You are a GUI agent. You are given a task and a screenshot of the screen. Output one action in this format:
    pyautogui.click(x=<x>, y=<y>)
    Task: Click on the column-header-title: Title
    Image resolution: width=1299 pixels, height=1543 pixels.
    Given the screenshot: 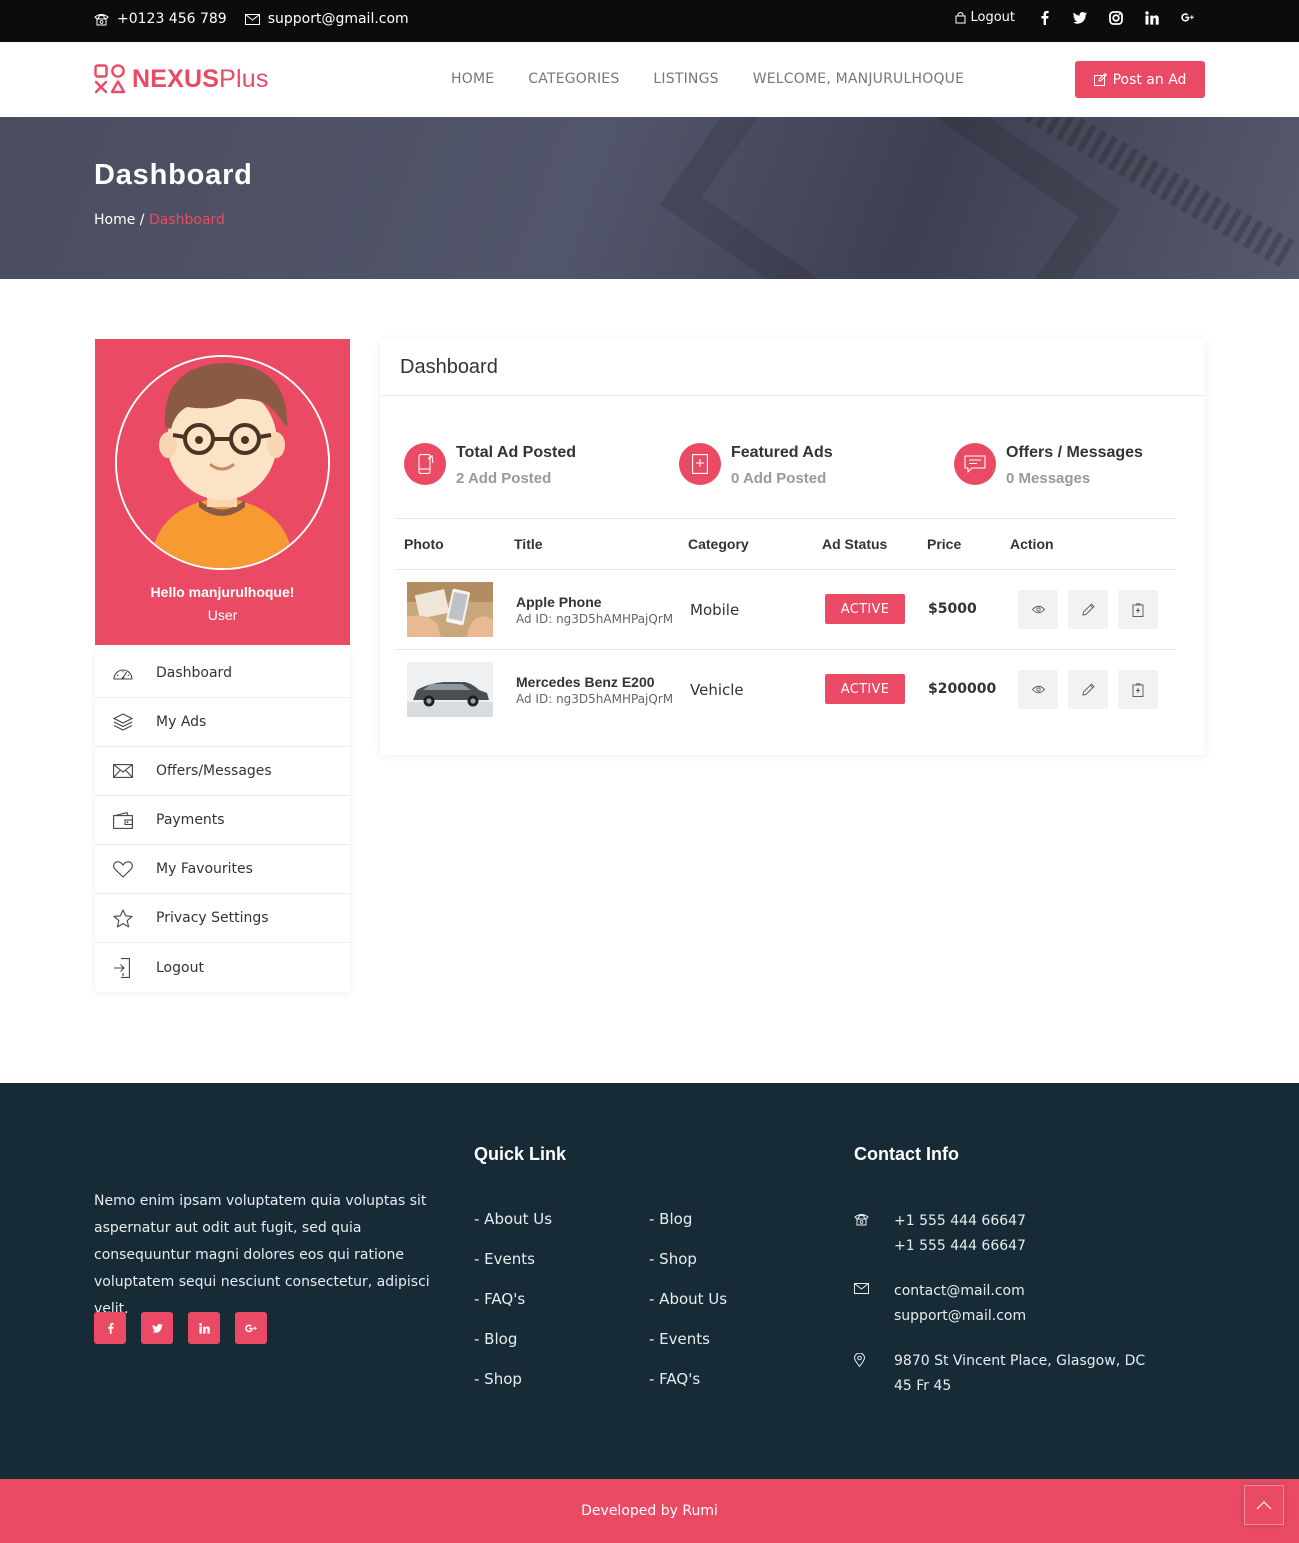 What is the action you would take?
    pyautogui.click(x=528, y=544)
    